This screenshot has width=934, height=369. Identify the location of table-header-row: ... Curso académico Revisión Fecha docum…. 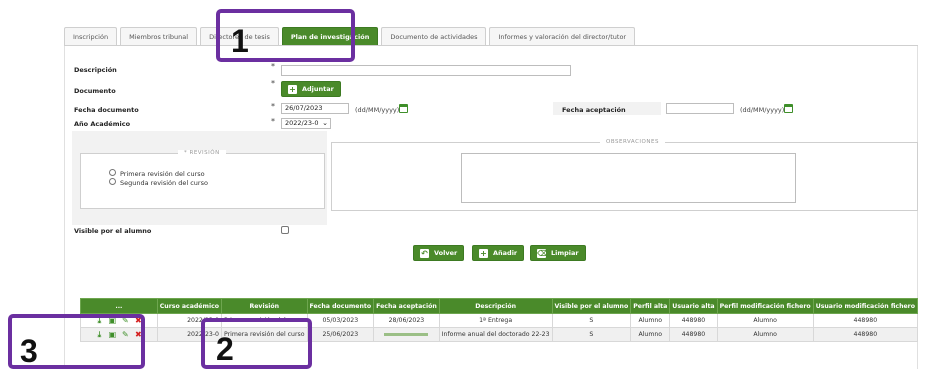
(499, 306).